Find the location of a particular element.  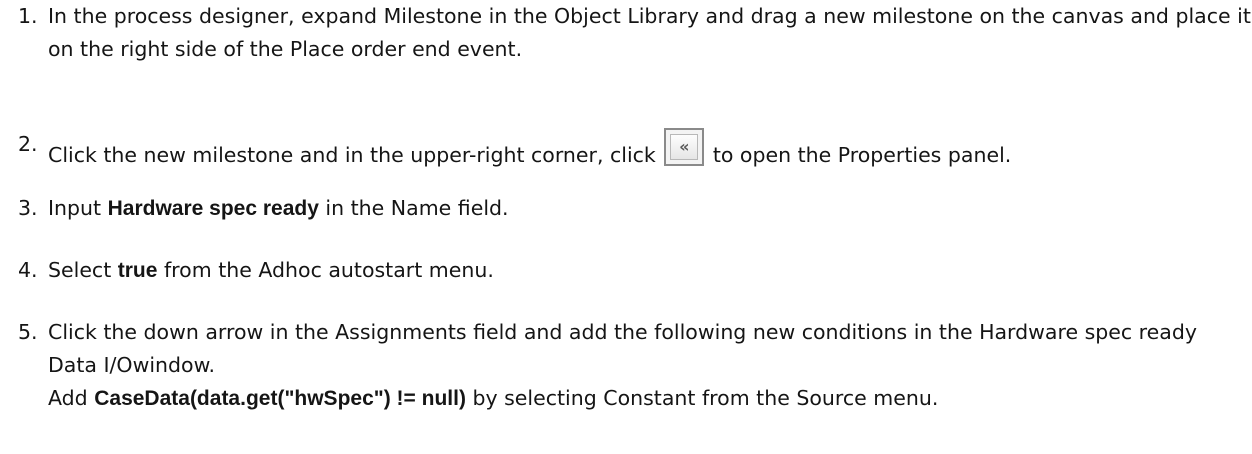

milestone-term: Milestone is located at coordinates (433, 16).